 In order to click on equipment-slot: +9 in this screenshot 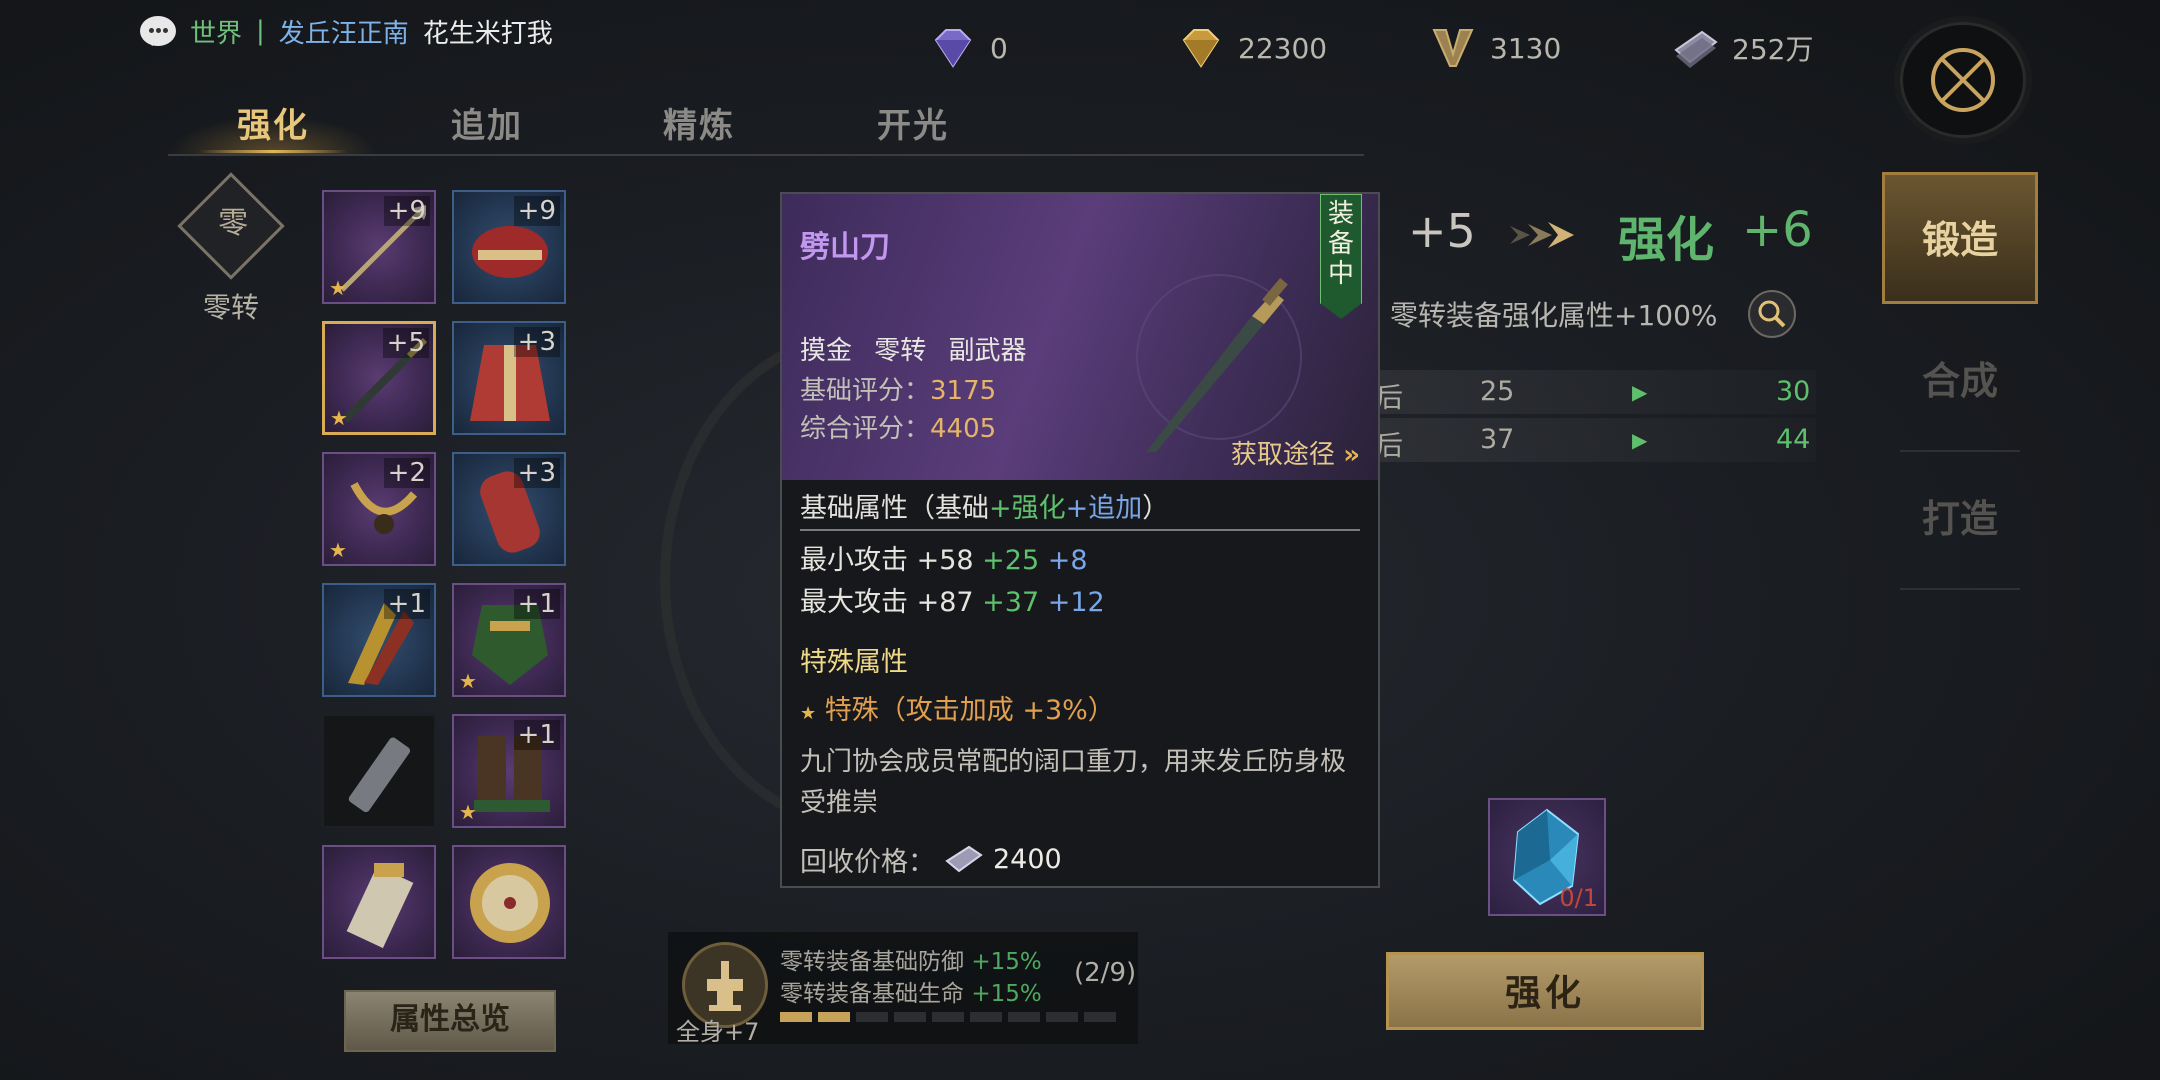, I will do `click(509, 247)`.